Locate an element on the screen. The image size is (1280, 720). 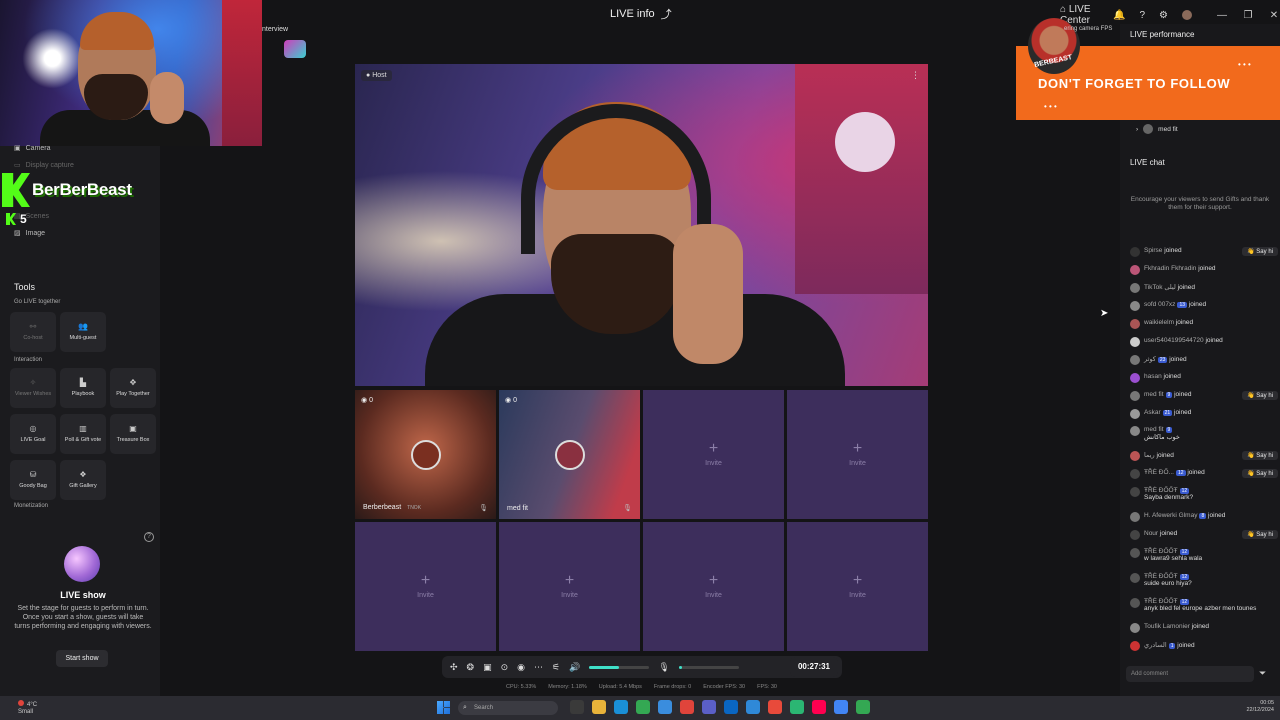
system-clock: 00:05 22/12/2024 is located at coordinates (1246, 707).